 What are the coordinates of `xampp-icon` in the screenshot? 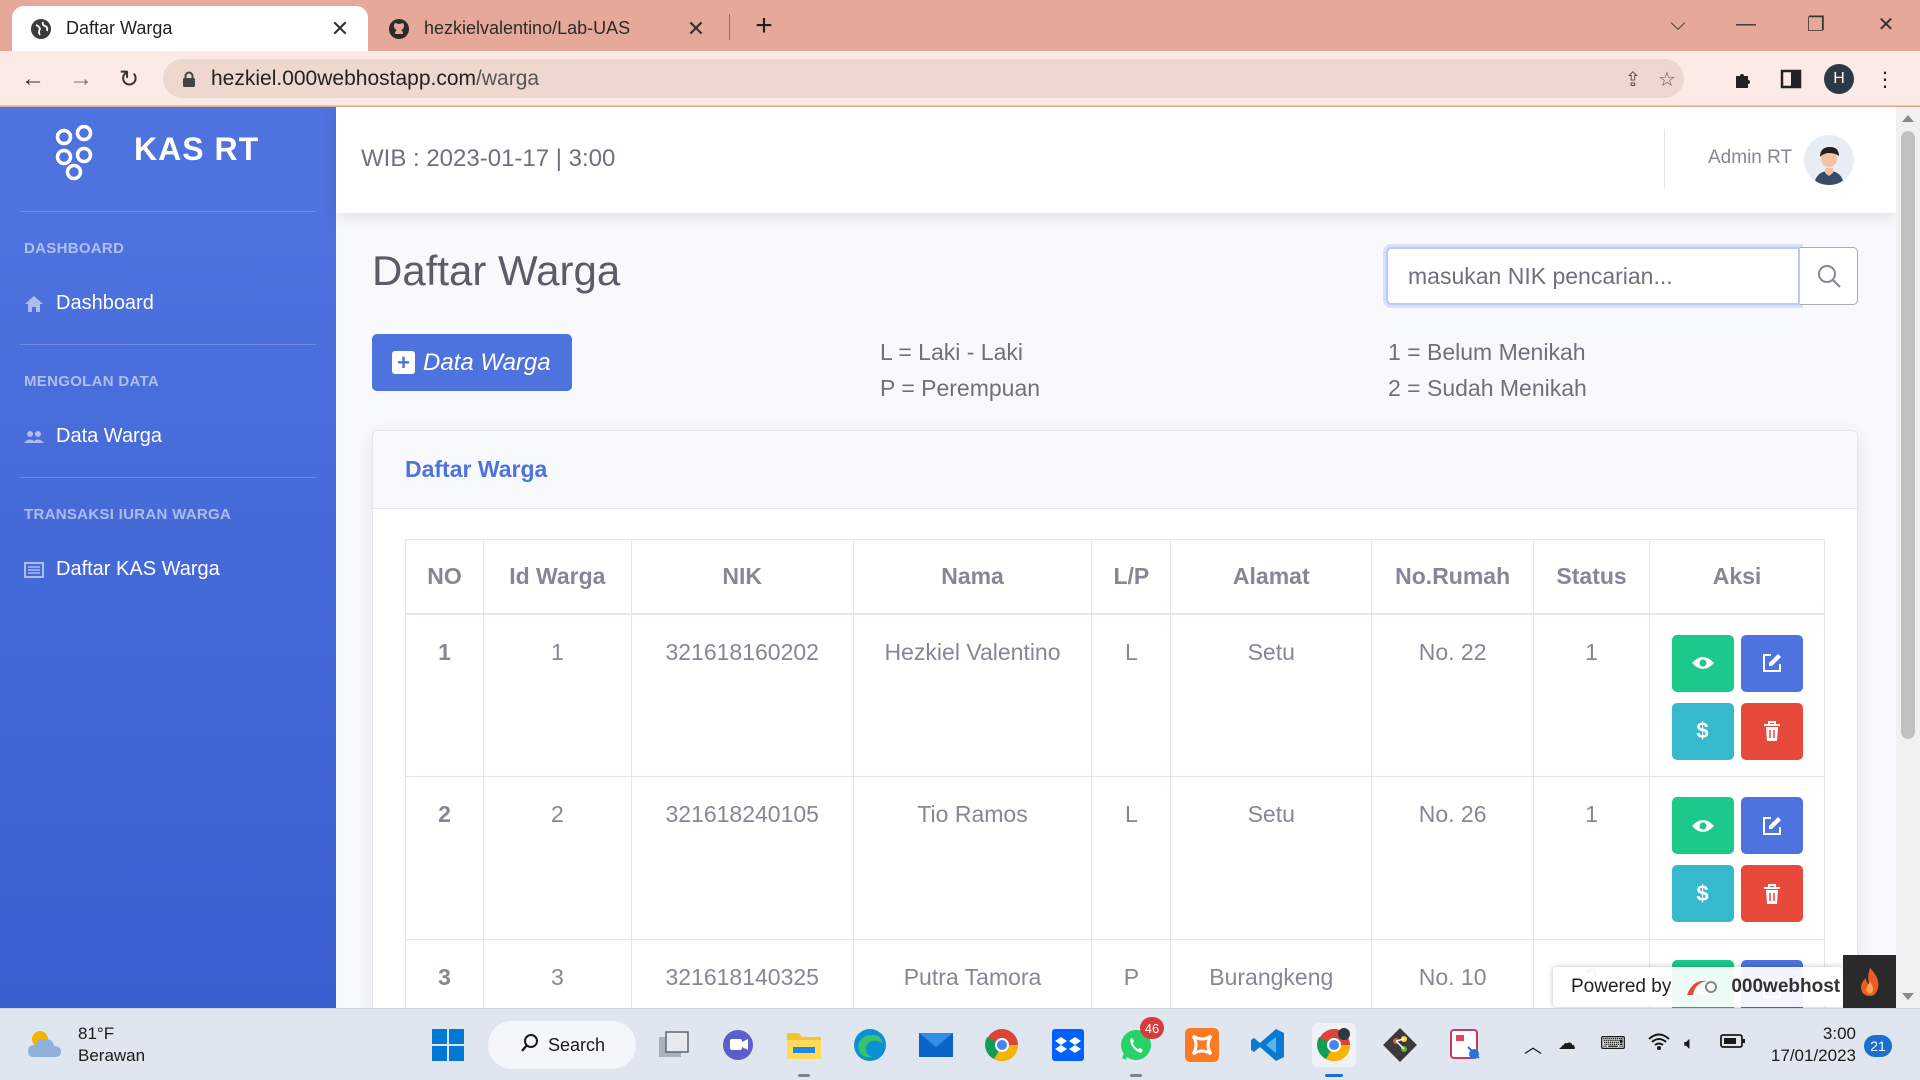 It's located at (1202, 1045).